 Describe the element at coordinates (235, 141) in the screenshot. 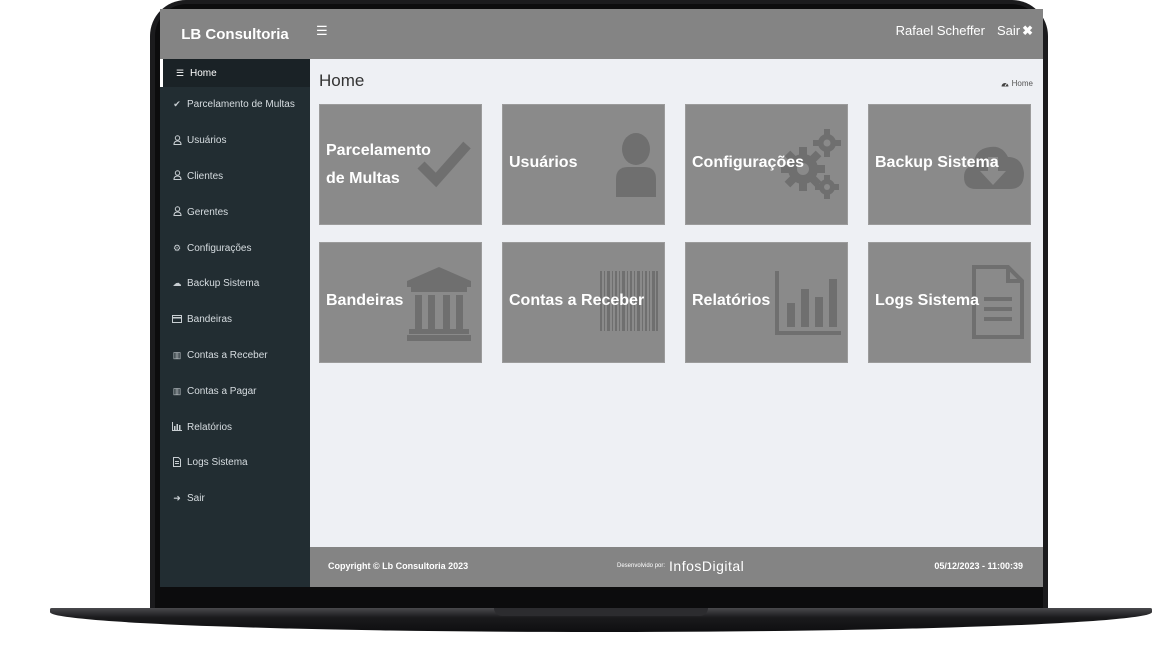

I see `sidebar-item-usuarios: Usuários` at that location.